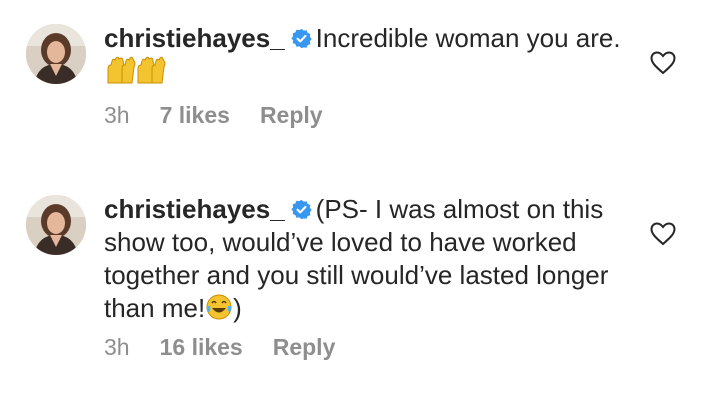 The width and height of the screenshot is (720, 405). What do you see at coordinates (195, 115) in the screenshot?
I see `likes-count: 7 likes` at bounding box center [195, 115].